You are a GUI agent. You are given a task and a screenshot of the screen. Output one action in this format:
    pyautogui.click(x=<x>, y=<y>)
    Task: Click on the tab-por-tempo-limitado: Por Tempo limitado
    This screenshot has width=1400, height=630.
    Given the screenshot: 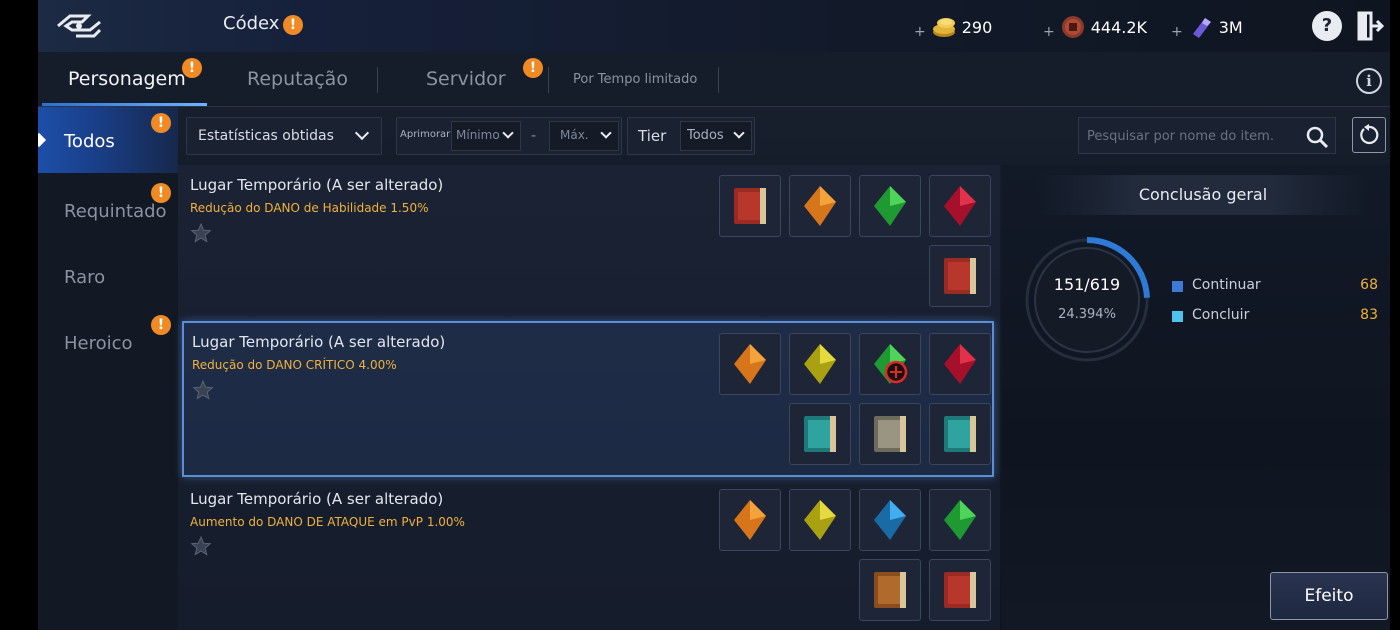 What is the action you would take?
    pyautogui.click(x=635, y=79)
    